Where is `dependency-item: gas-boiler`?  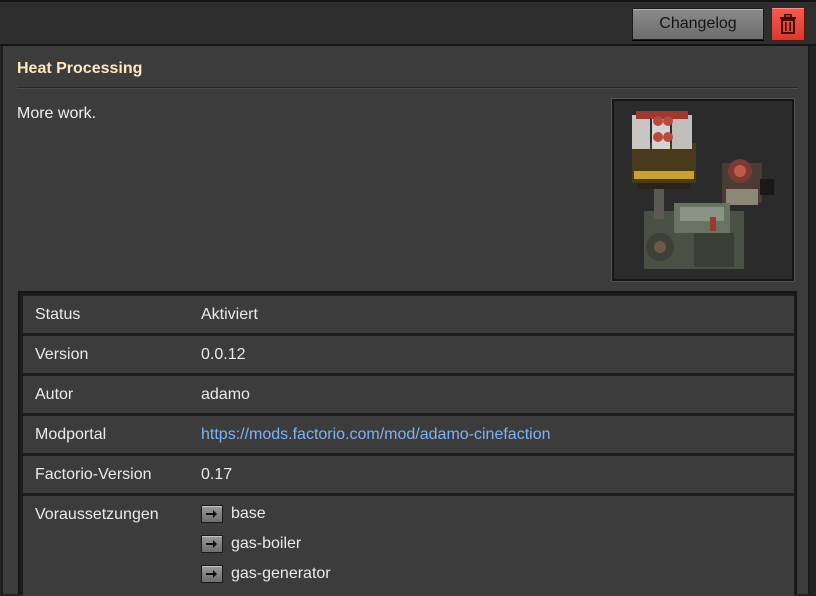
dependency-item: gas-boiler is located at coordinates (251, 544).